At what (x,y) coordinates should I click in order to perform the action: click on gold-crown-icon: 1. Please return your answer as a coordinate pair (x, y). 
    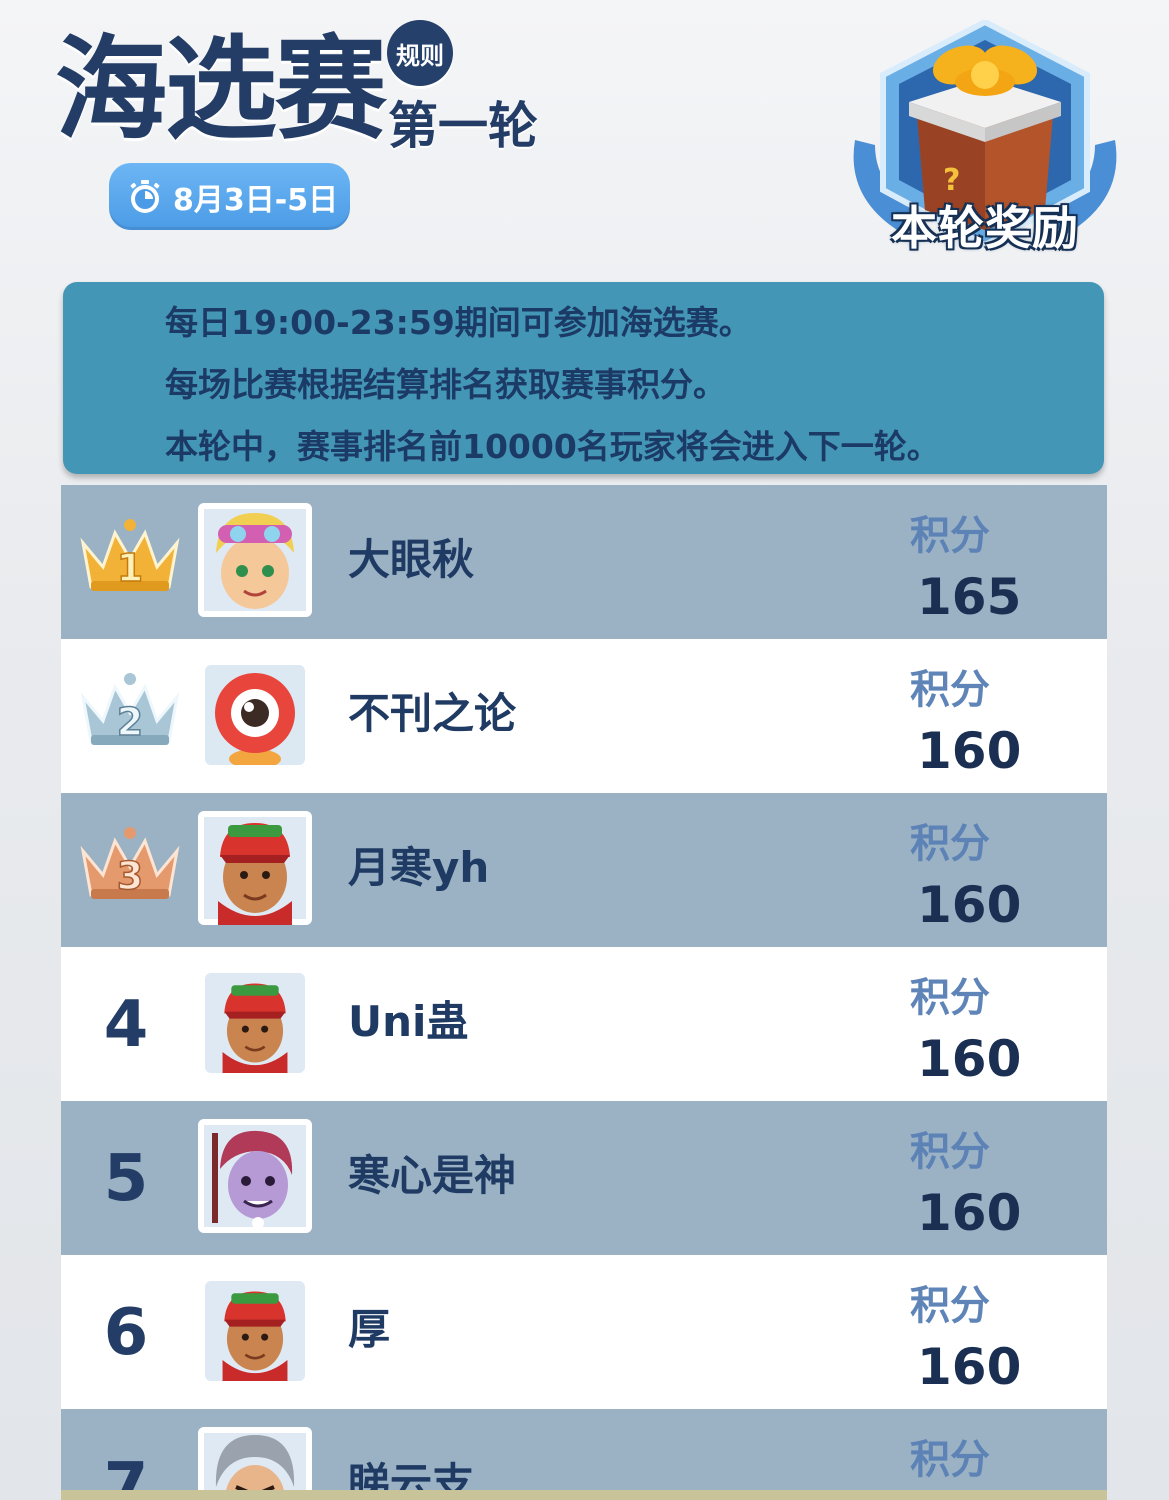
    Looking at the image, I should click on (130, 555).